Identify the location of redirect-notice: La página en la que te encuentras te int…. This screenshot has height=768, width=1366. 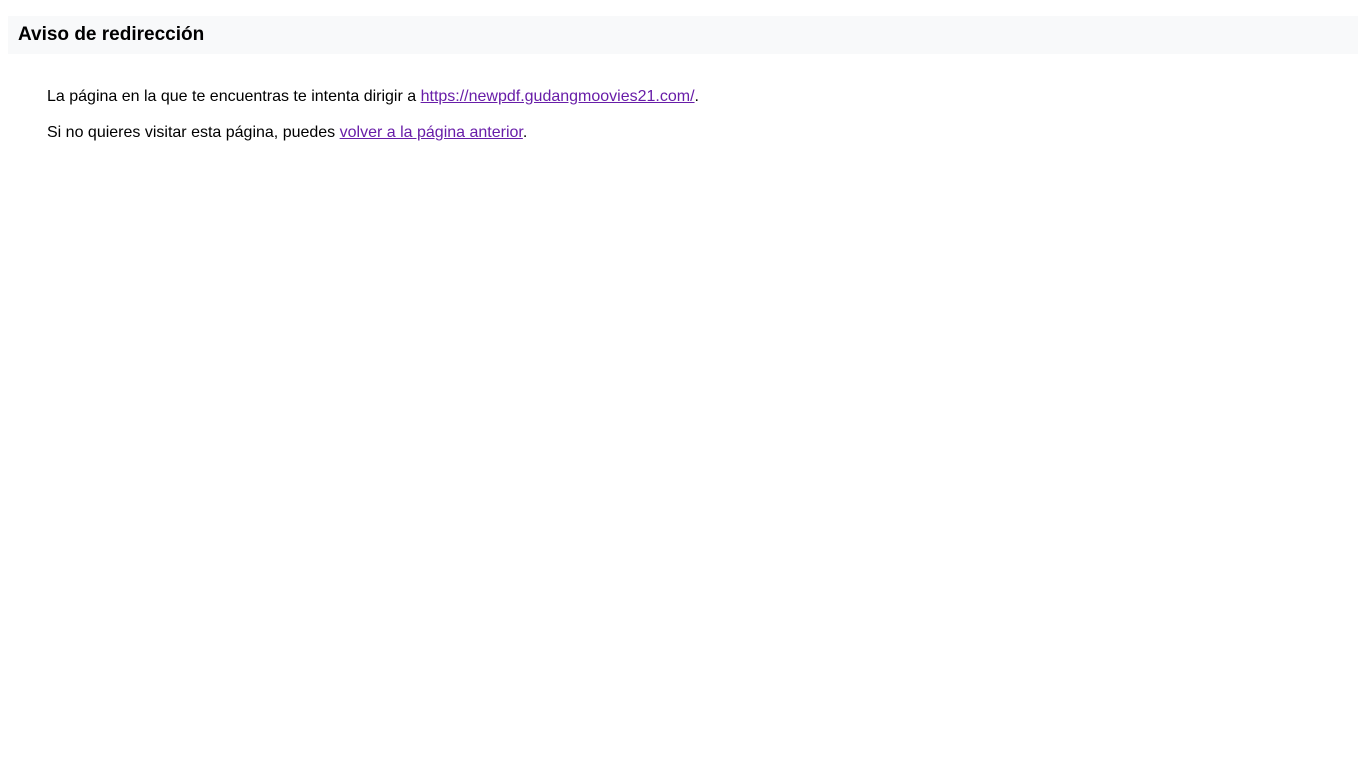
(687, 115).